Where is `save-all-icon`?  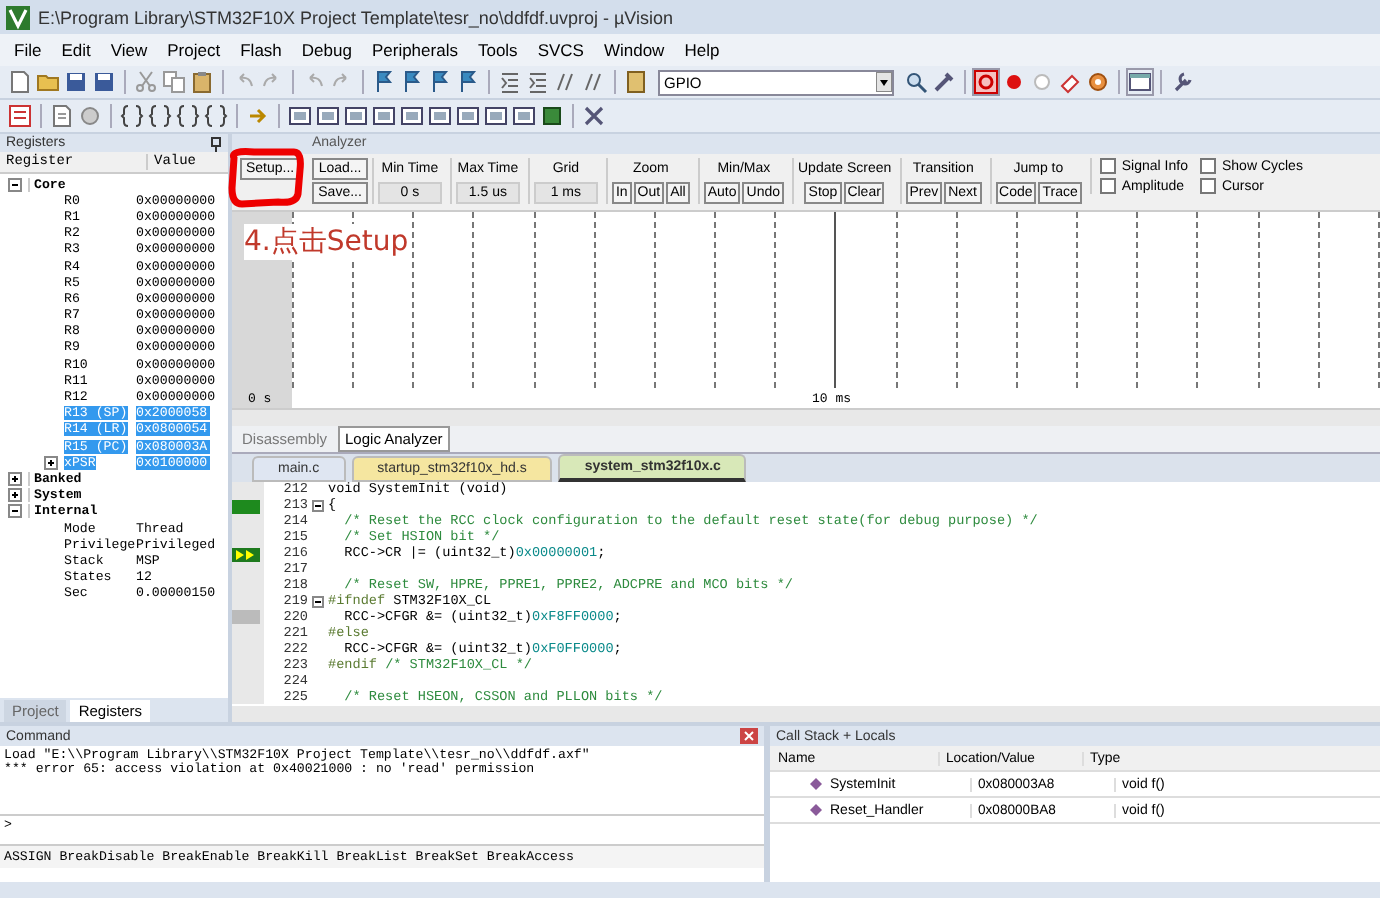 save-all-icon is located at coordinates (104, 82).